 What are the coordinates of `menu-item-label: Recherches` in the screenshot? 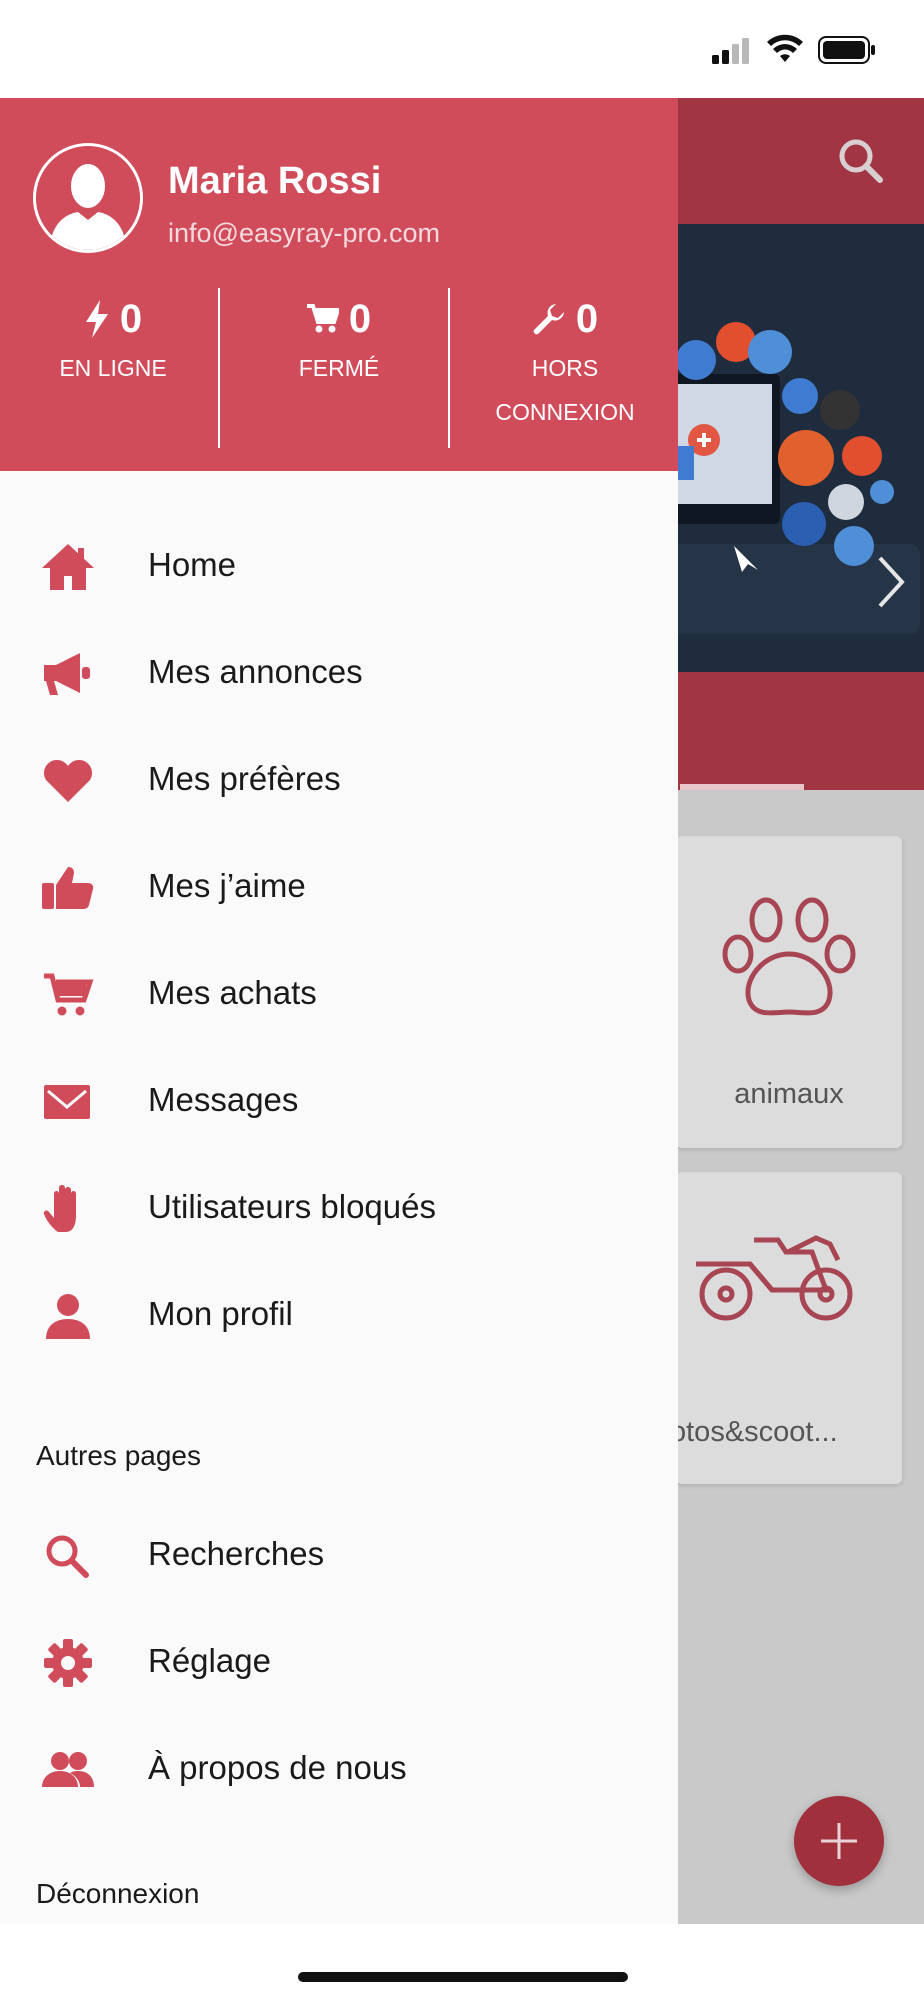 It's located at (236, 1553).